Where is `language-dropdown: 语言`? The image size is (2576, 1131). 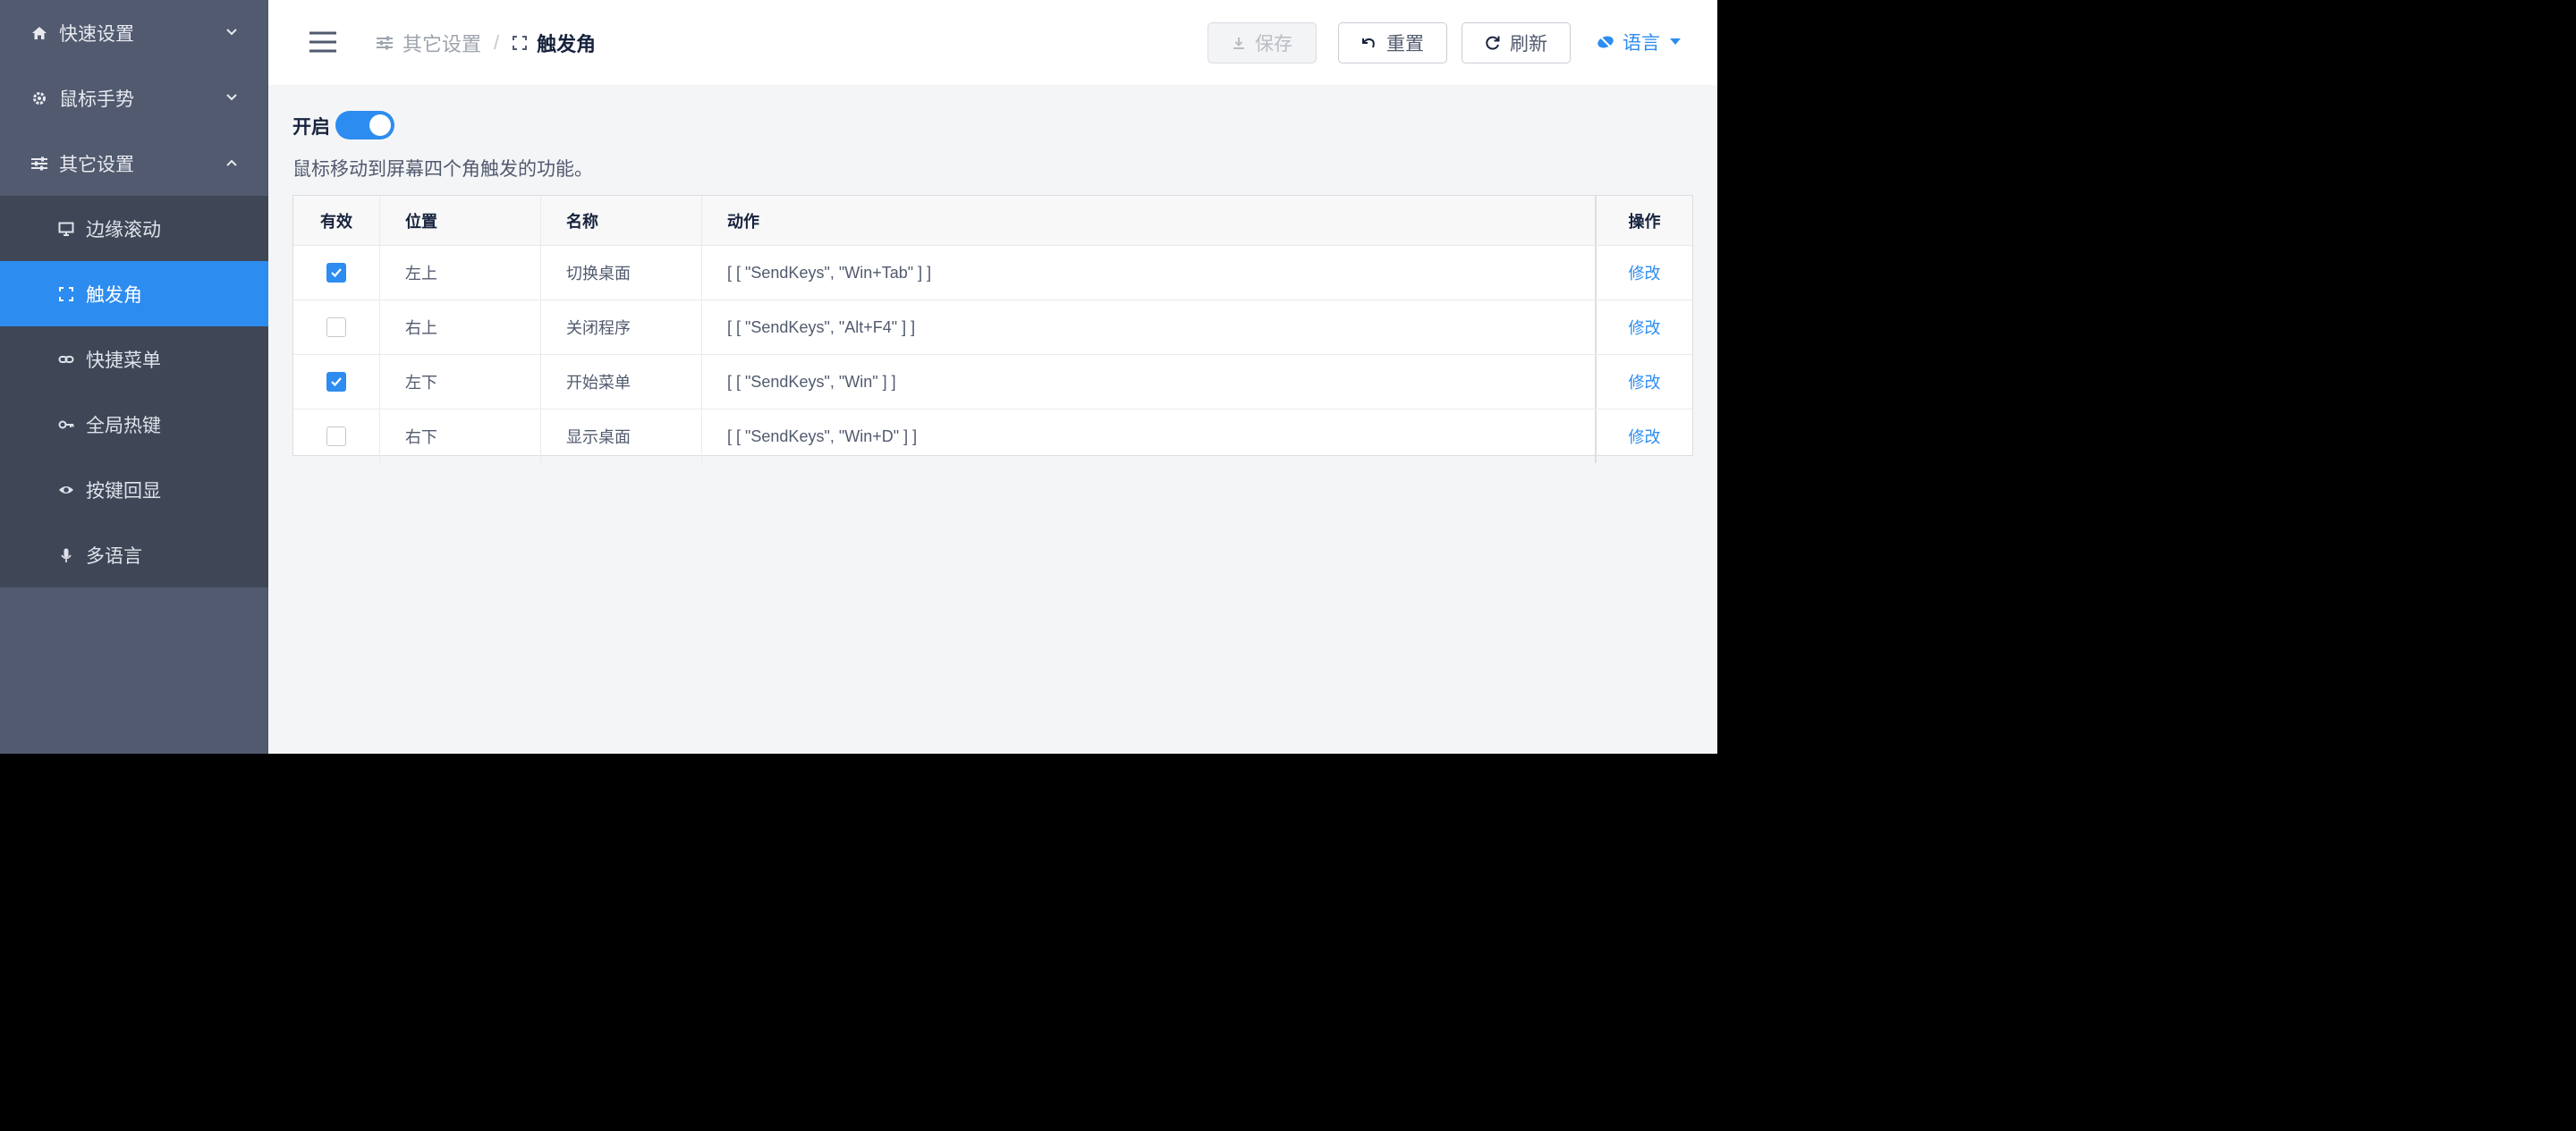 language-dropdown: 语言 is located at coordinates (1639, 42).